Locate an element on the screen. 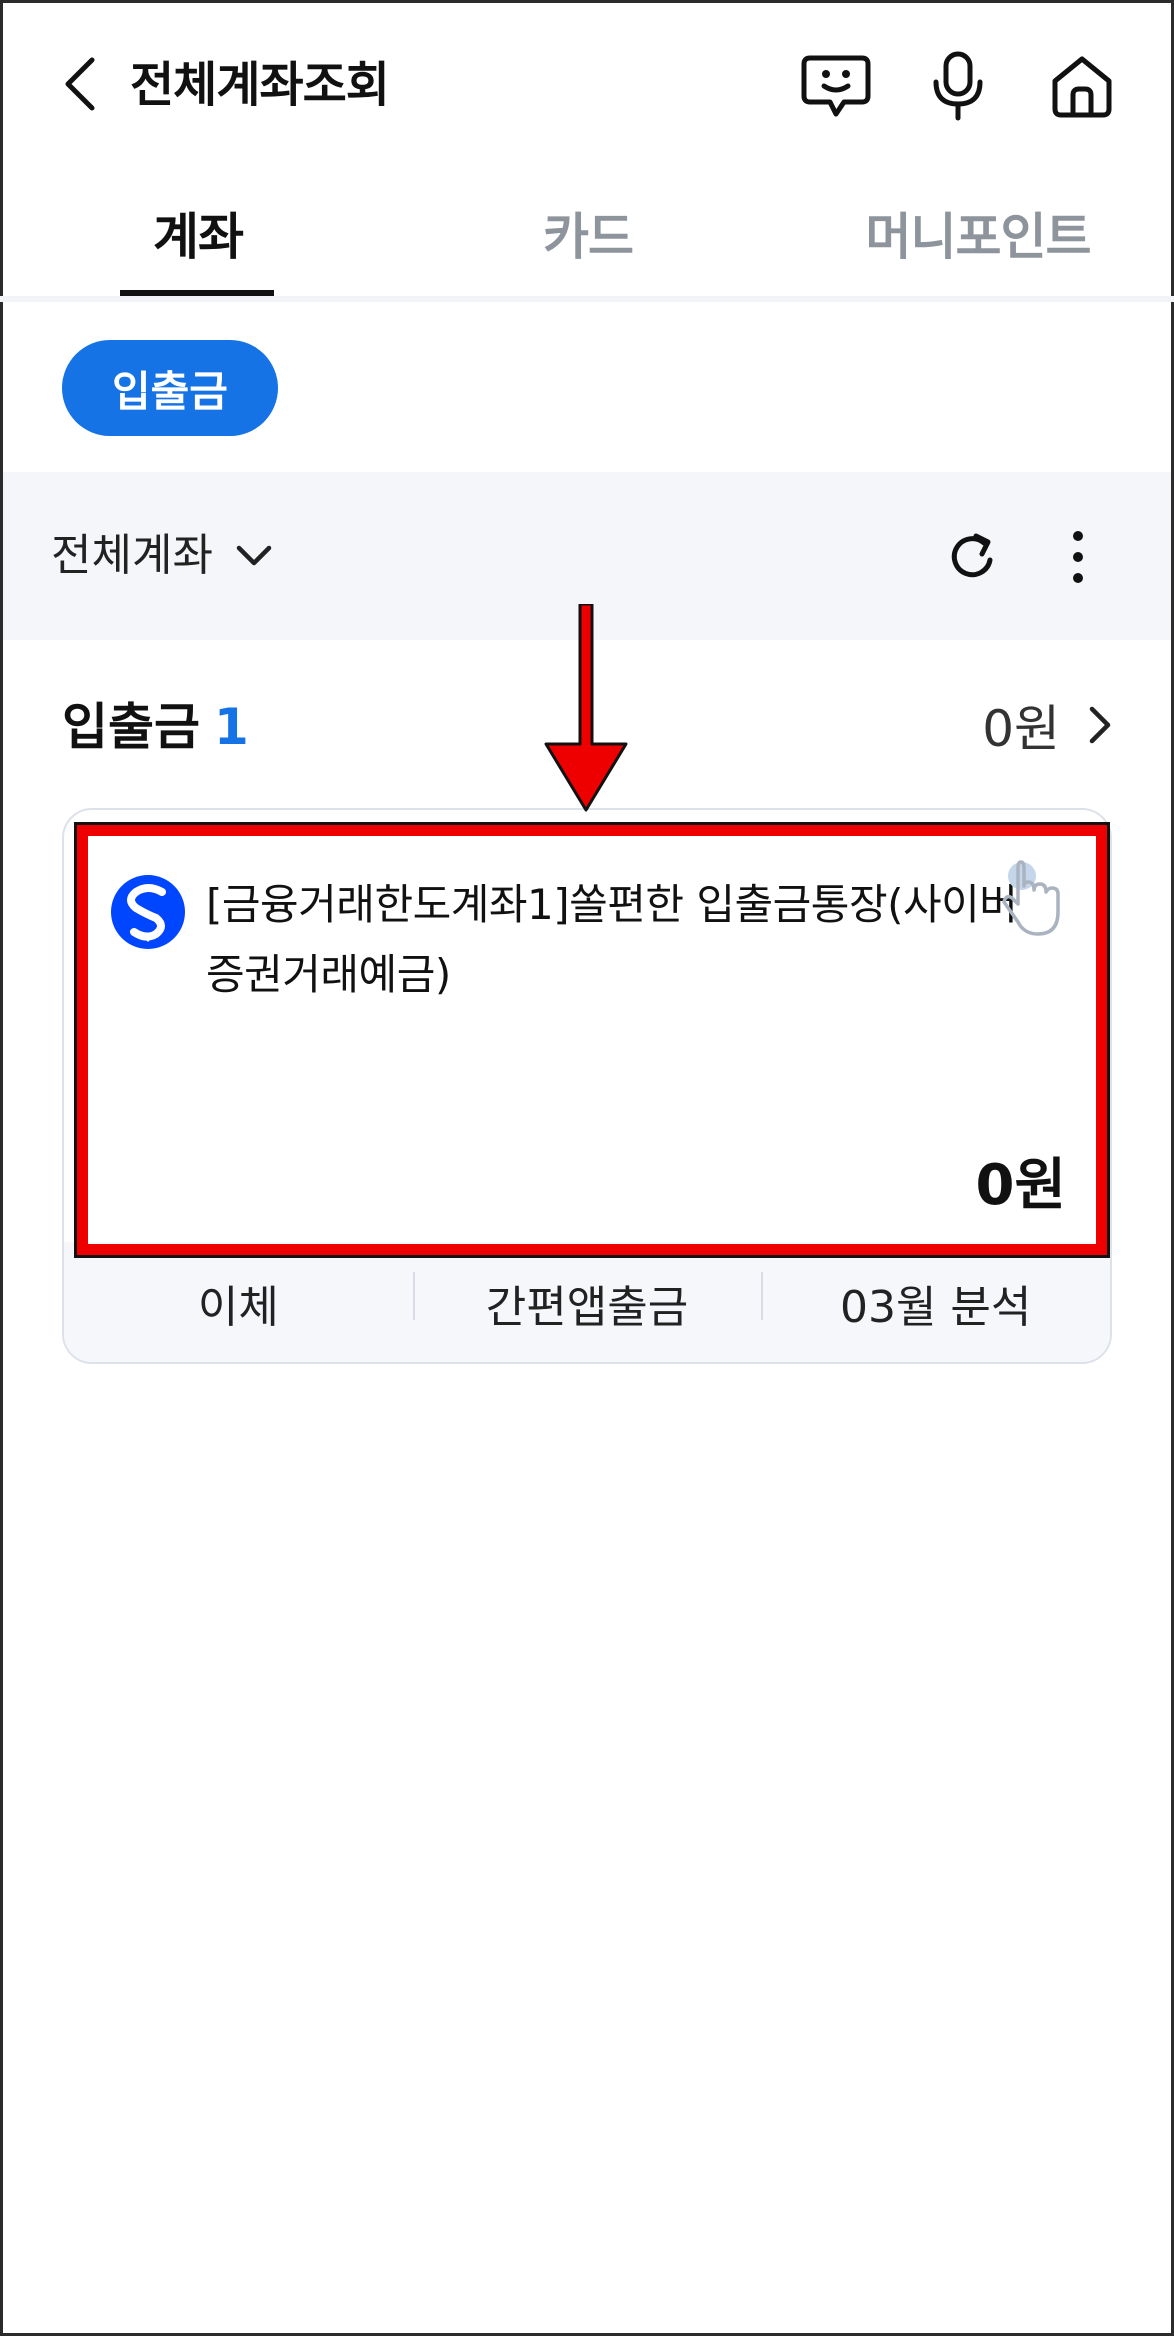 The height and width of the screenshot is (2336, 1174). page-title: 전체계좌조회 is located at coordinates (260, 85).